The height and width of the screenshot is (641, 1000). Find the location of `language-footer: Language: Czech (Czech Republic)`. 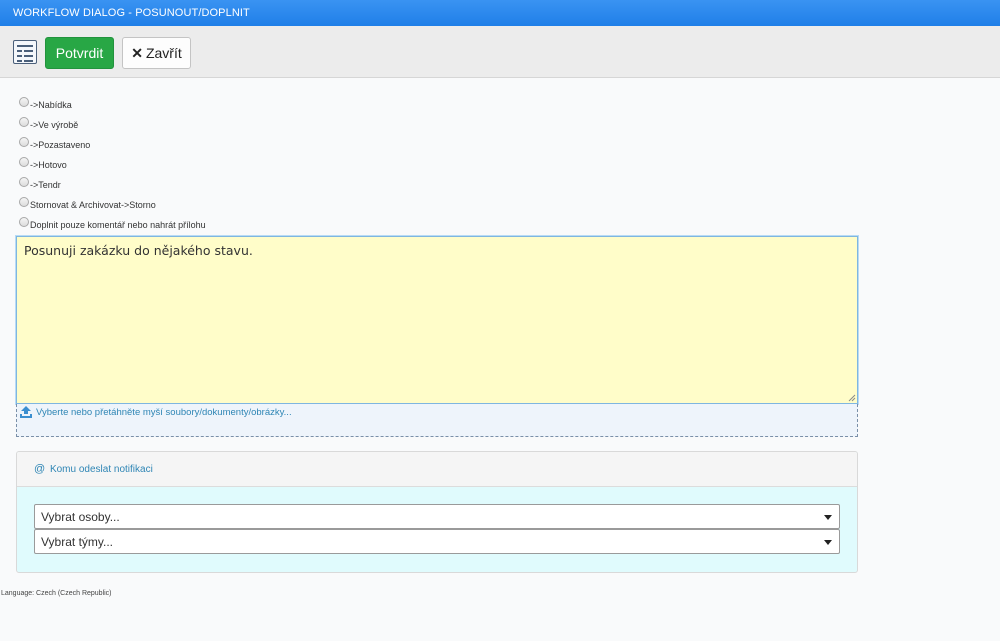

language-footer: Language: Czech (Czech Republic) is located at coordinates (56, 593).